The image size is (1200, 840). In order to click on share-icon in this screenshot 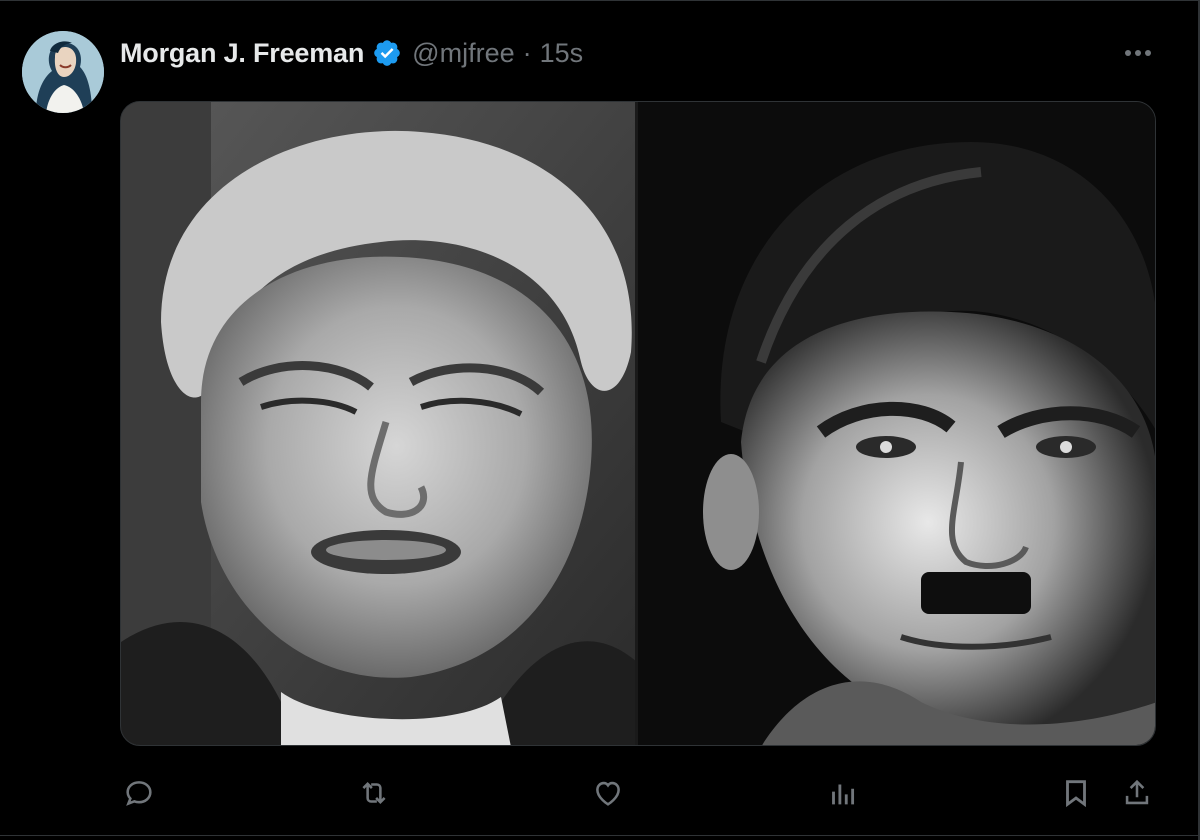, I will do `click(1137, 792)`.